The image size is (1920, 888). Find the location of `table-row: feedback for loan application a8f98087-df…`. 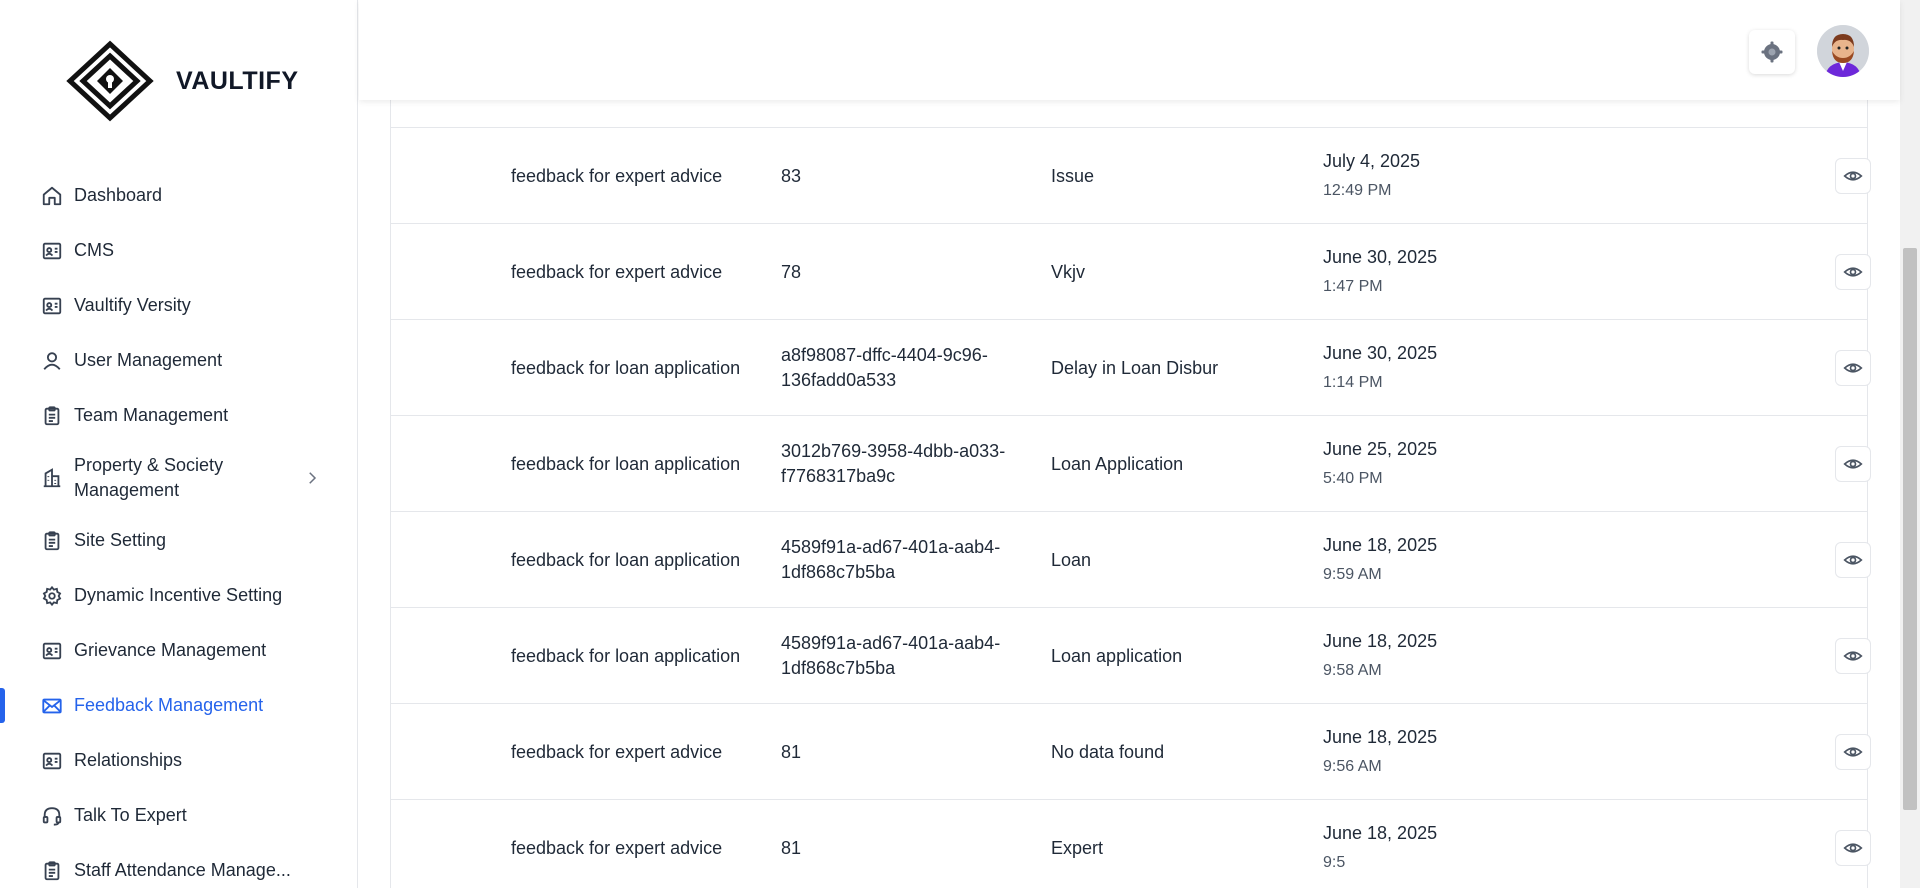

table-row: feedback for loan application a8f98087-df… is located at coordinates (1131, 368).